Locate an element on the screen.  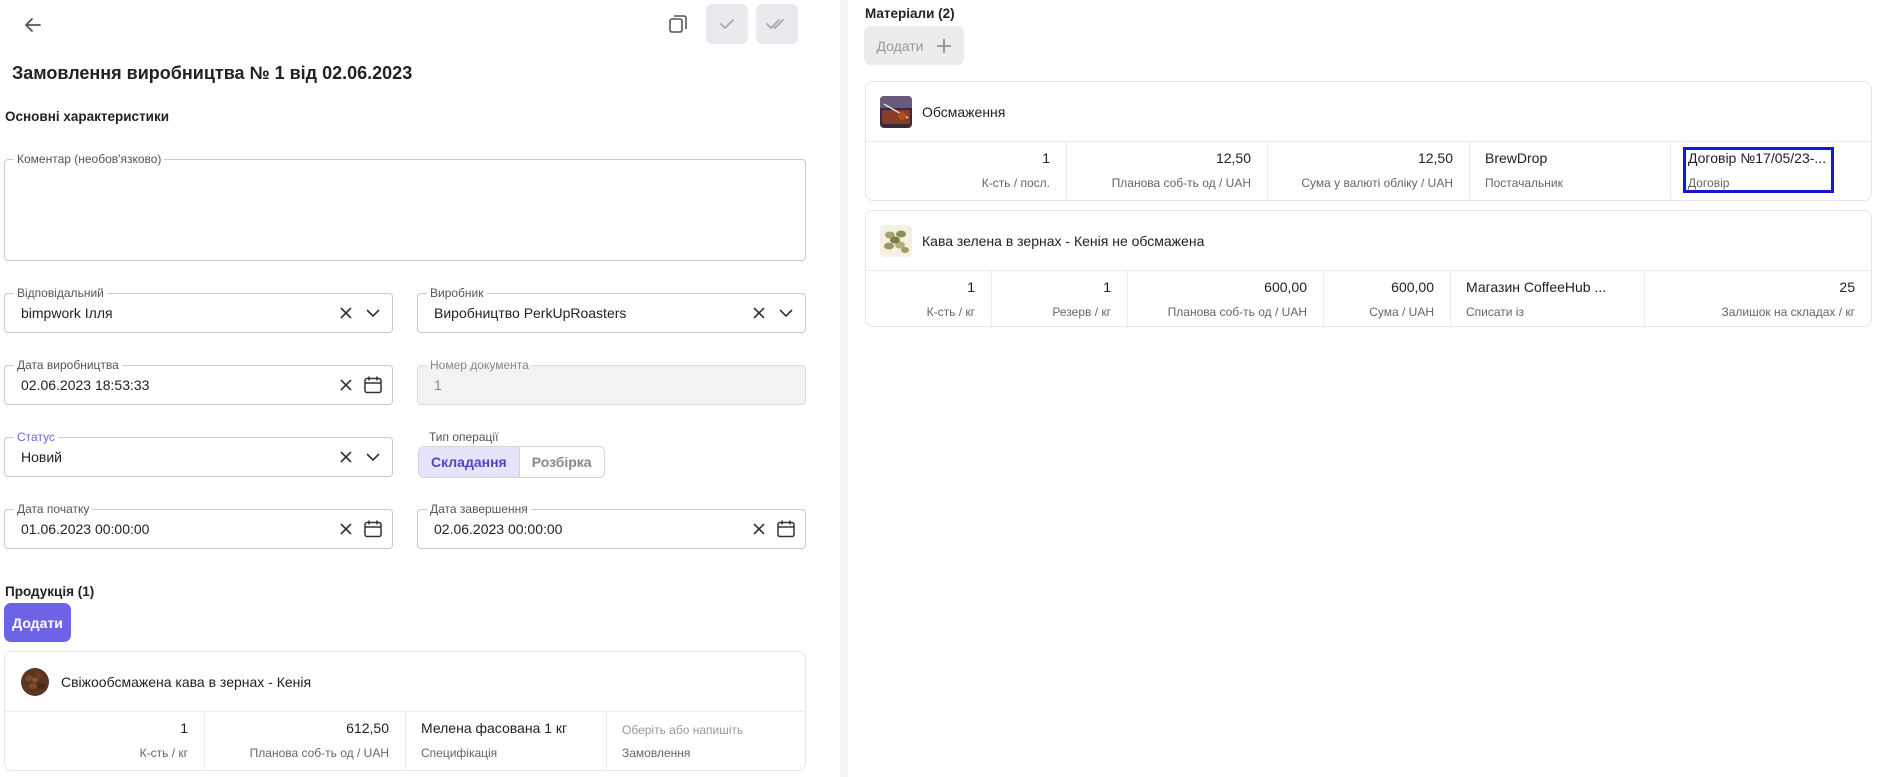
responsible-select: Відповідальний bimpwork Ілля is located at coordinates (198, 309).